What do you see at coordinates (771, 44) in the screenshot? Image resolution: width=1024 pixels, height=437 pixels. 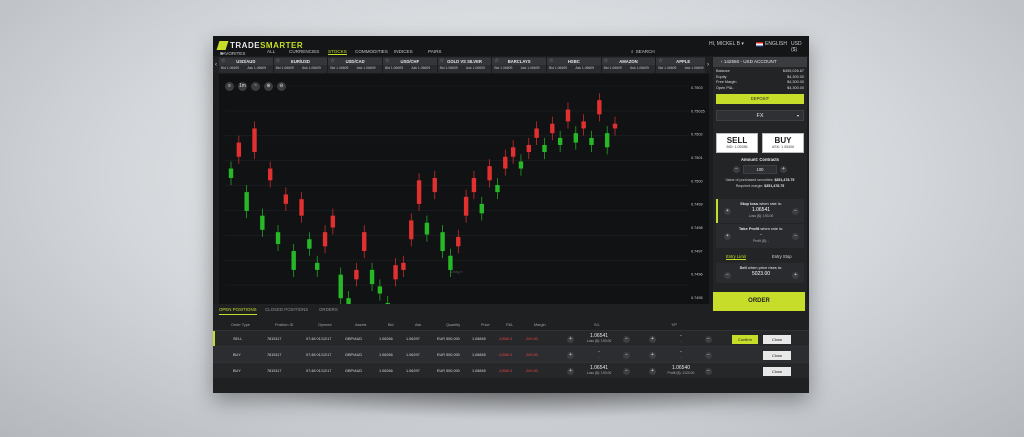 I see `language-selector: ENGLISH` at bounding box center [771, 44].